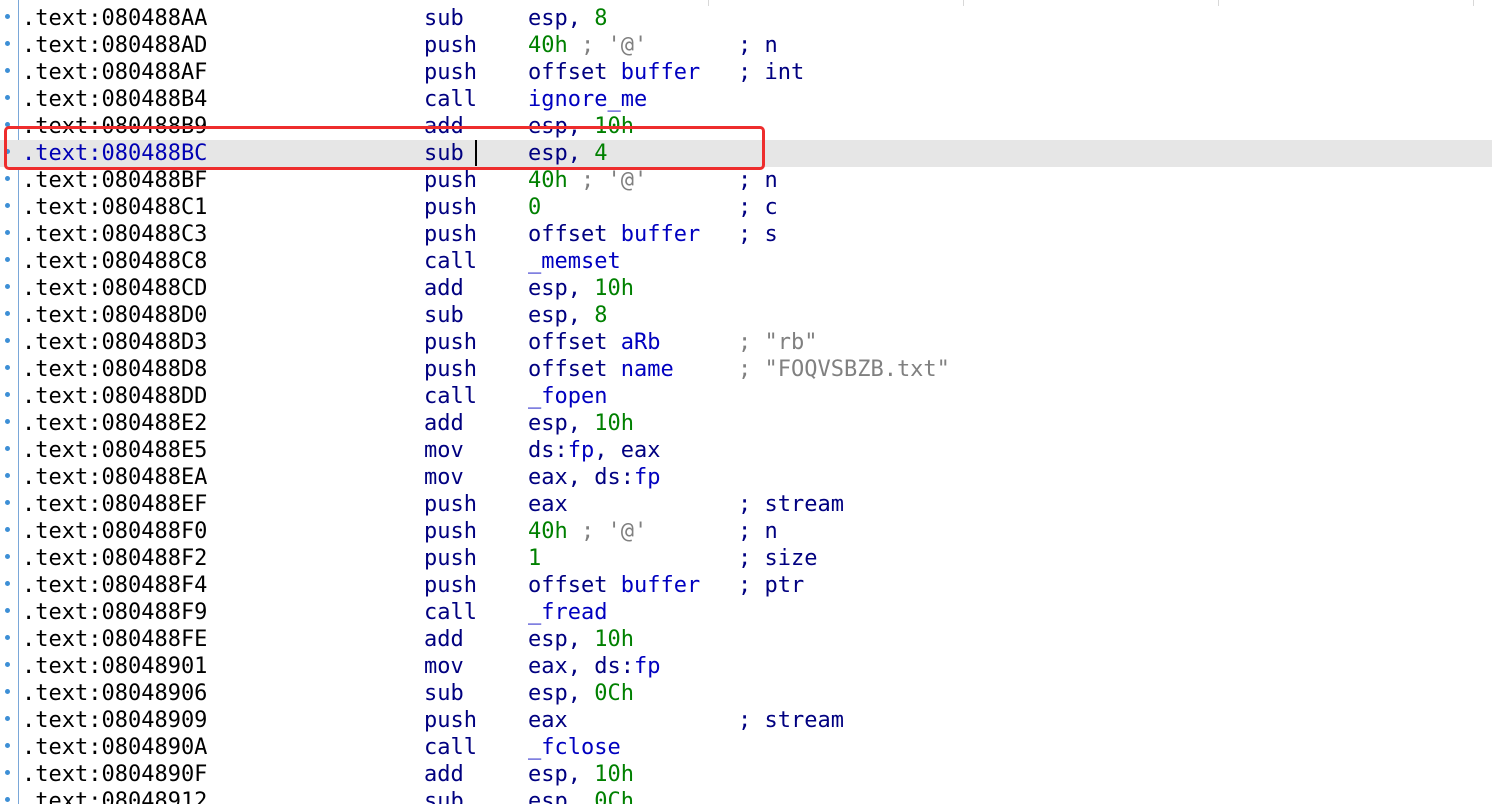 This screenshot has width=1492, height=804. I want to click on line-address: .text:080488F9, so click(114, 612).